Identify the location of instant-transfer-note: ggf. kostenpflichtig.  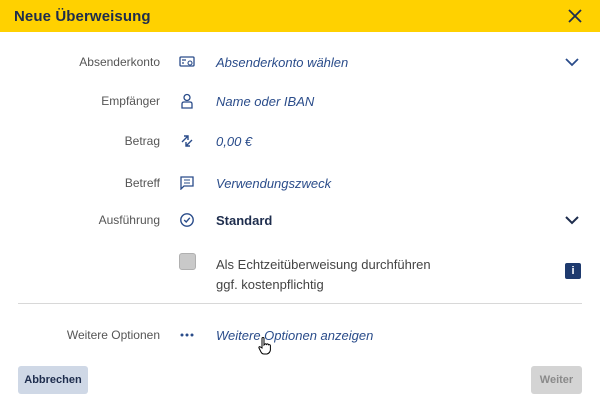
(270, 284).